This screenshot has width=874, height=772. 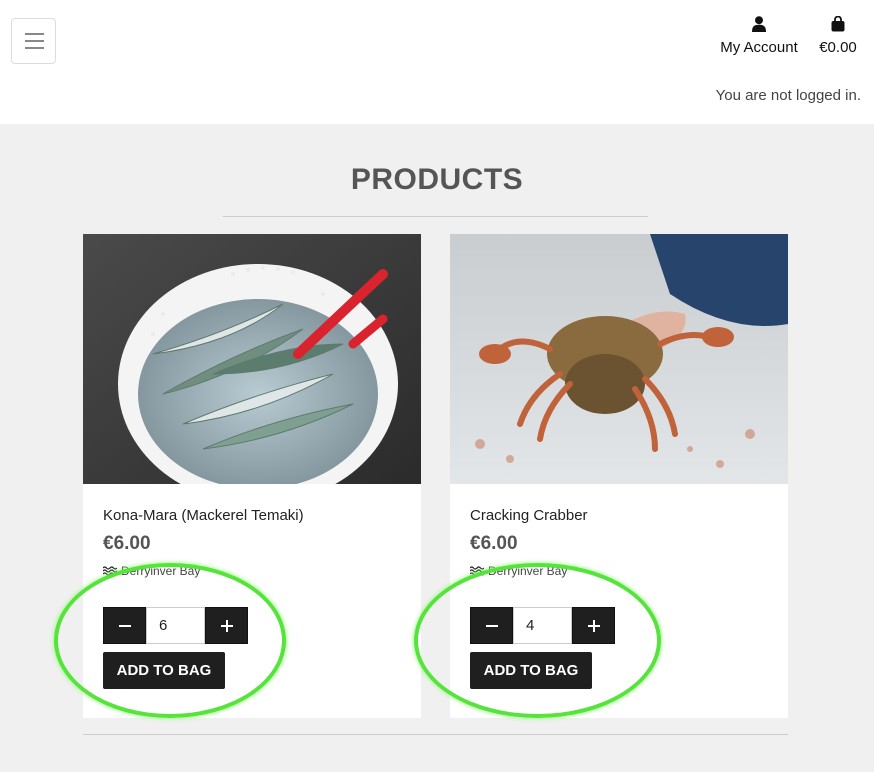 I want to click on bag-total: €0.00, so click(x=838, y=47).